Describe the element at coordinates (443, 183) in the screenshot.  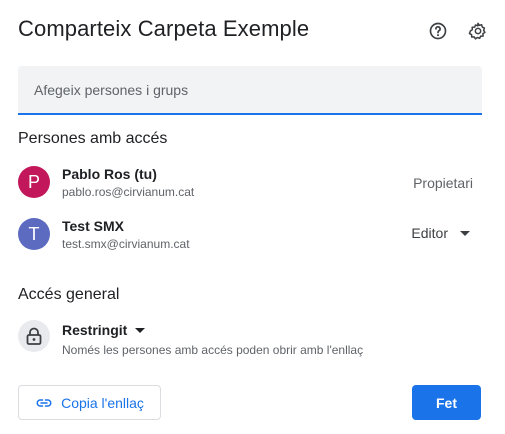
I see `role-label: Propietari` at that location.